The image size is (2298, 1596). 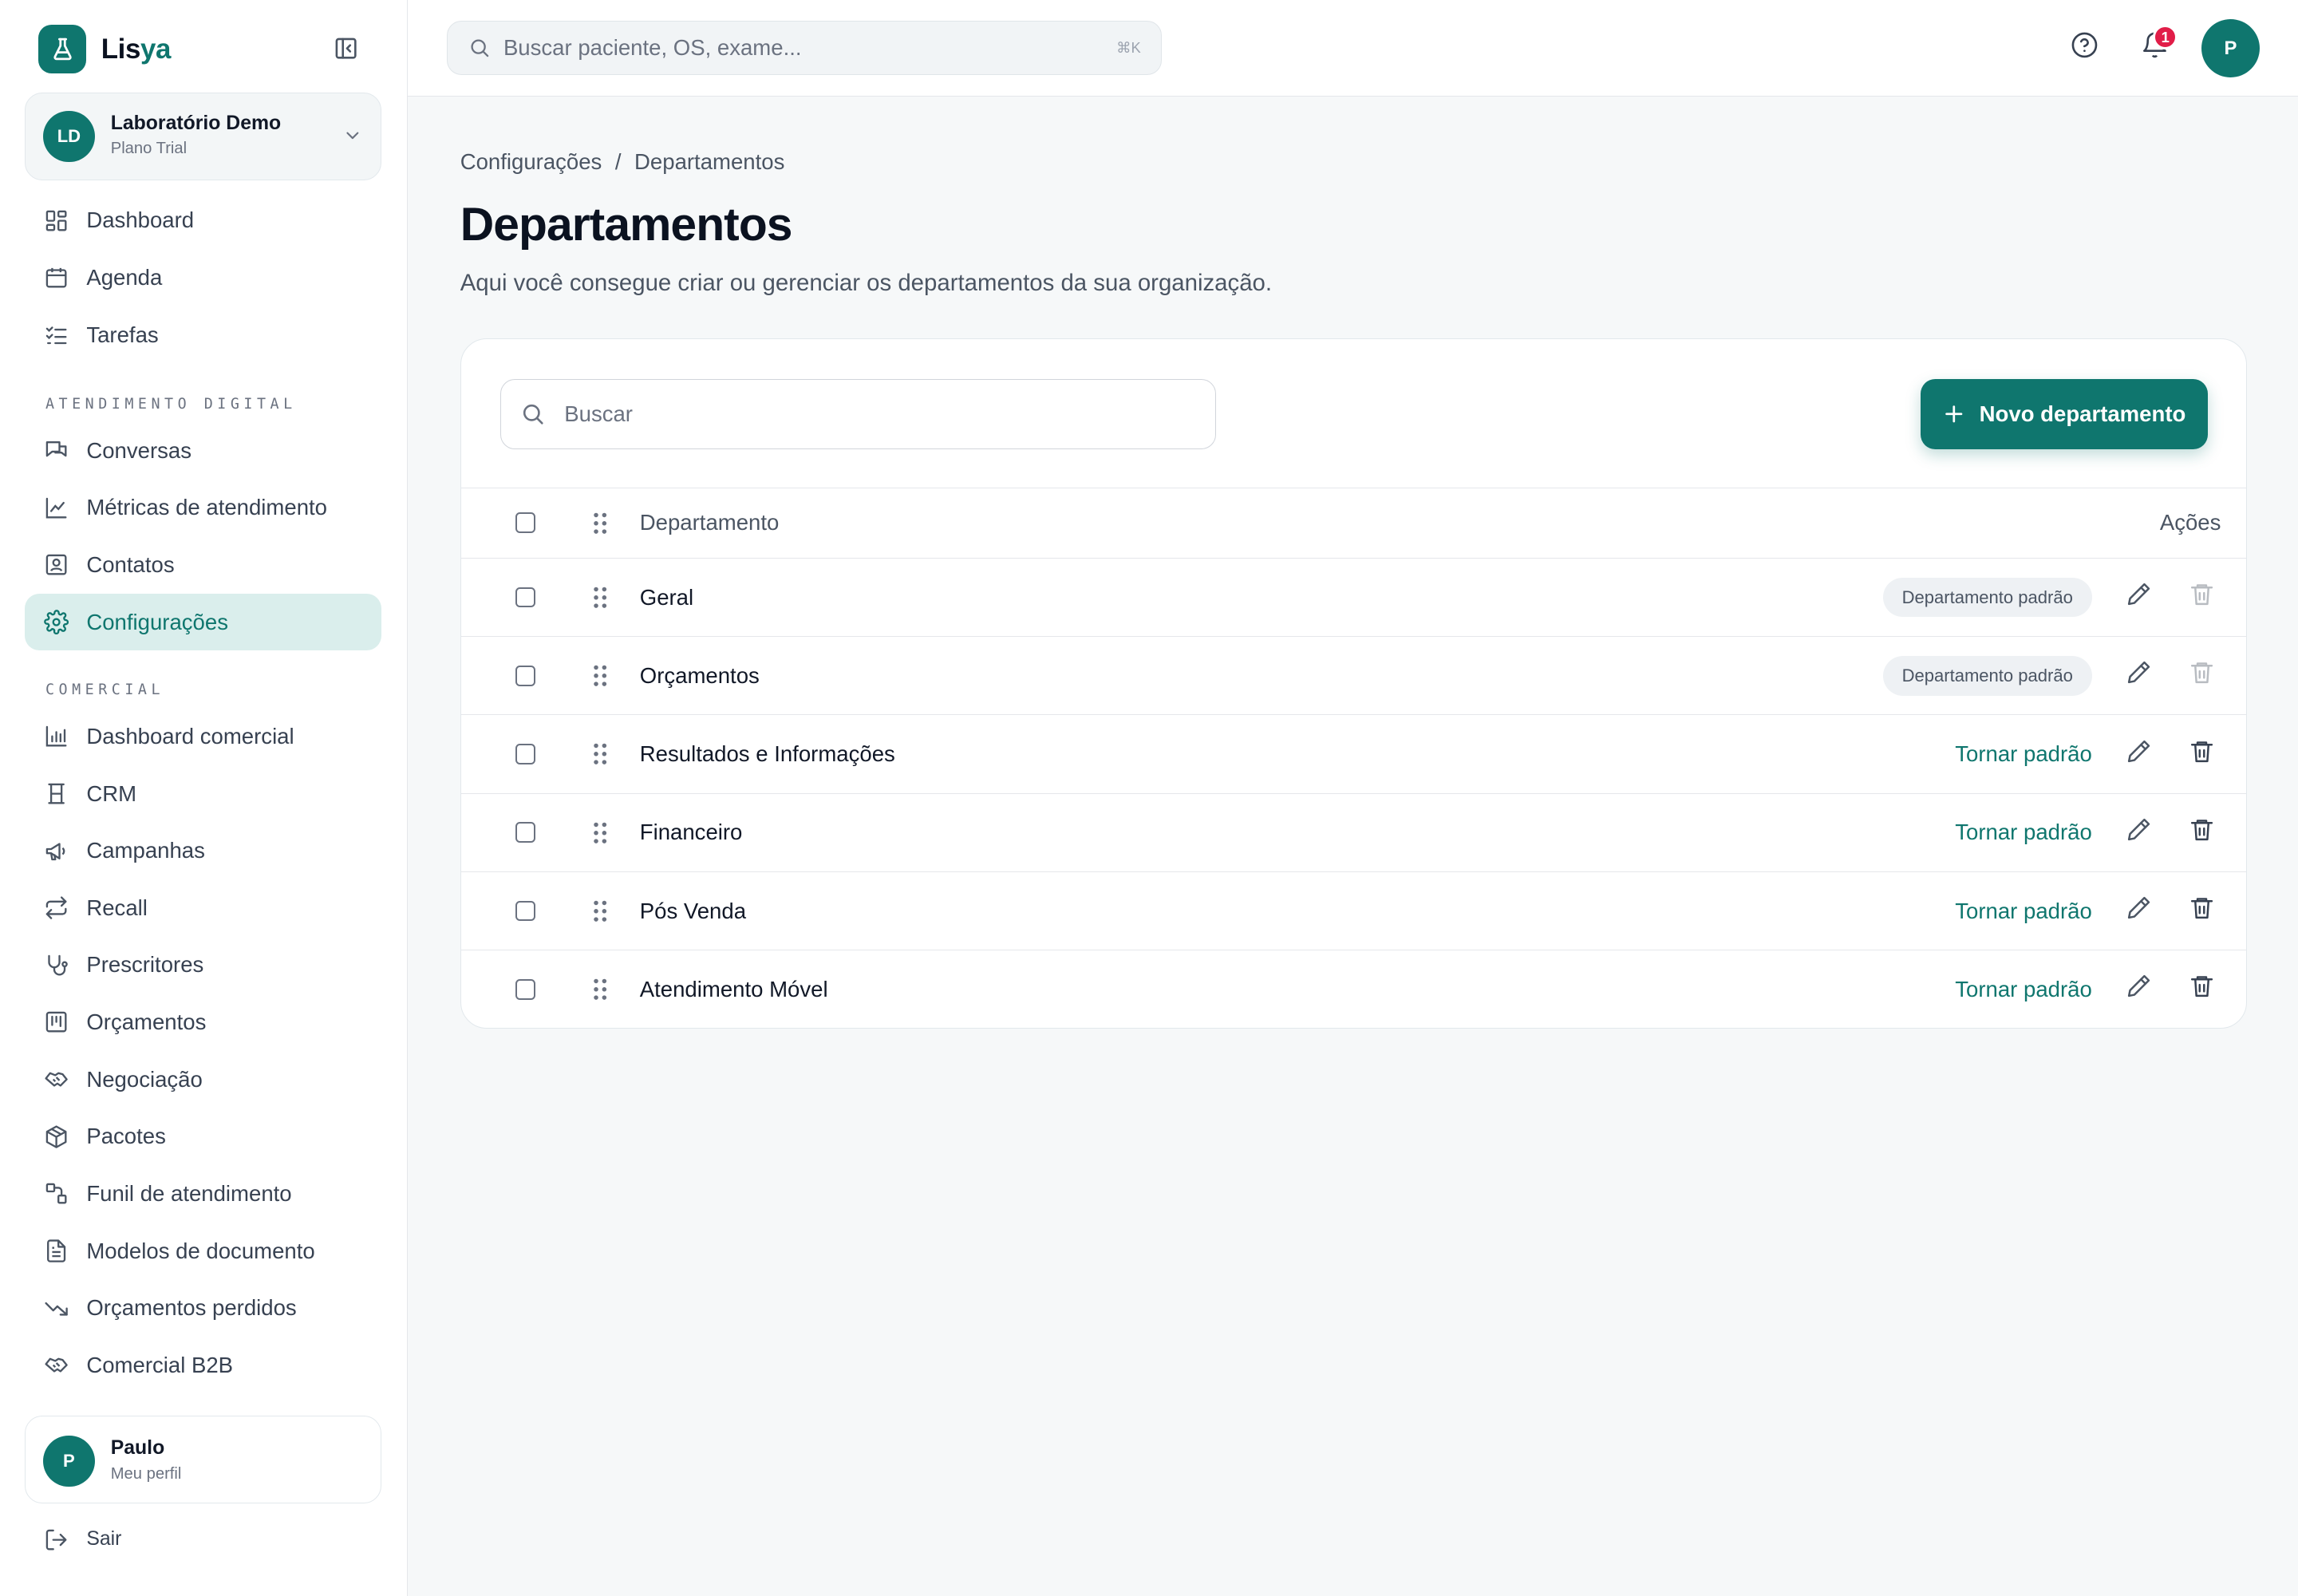 What do you see at coordinates (1353, 989) in the screenshot?
I see `table-row: Atendimento Móvel Tornar padrão` at bounding box center [1353, 989].